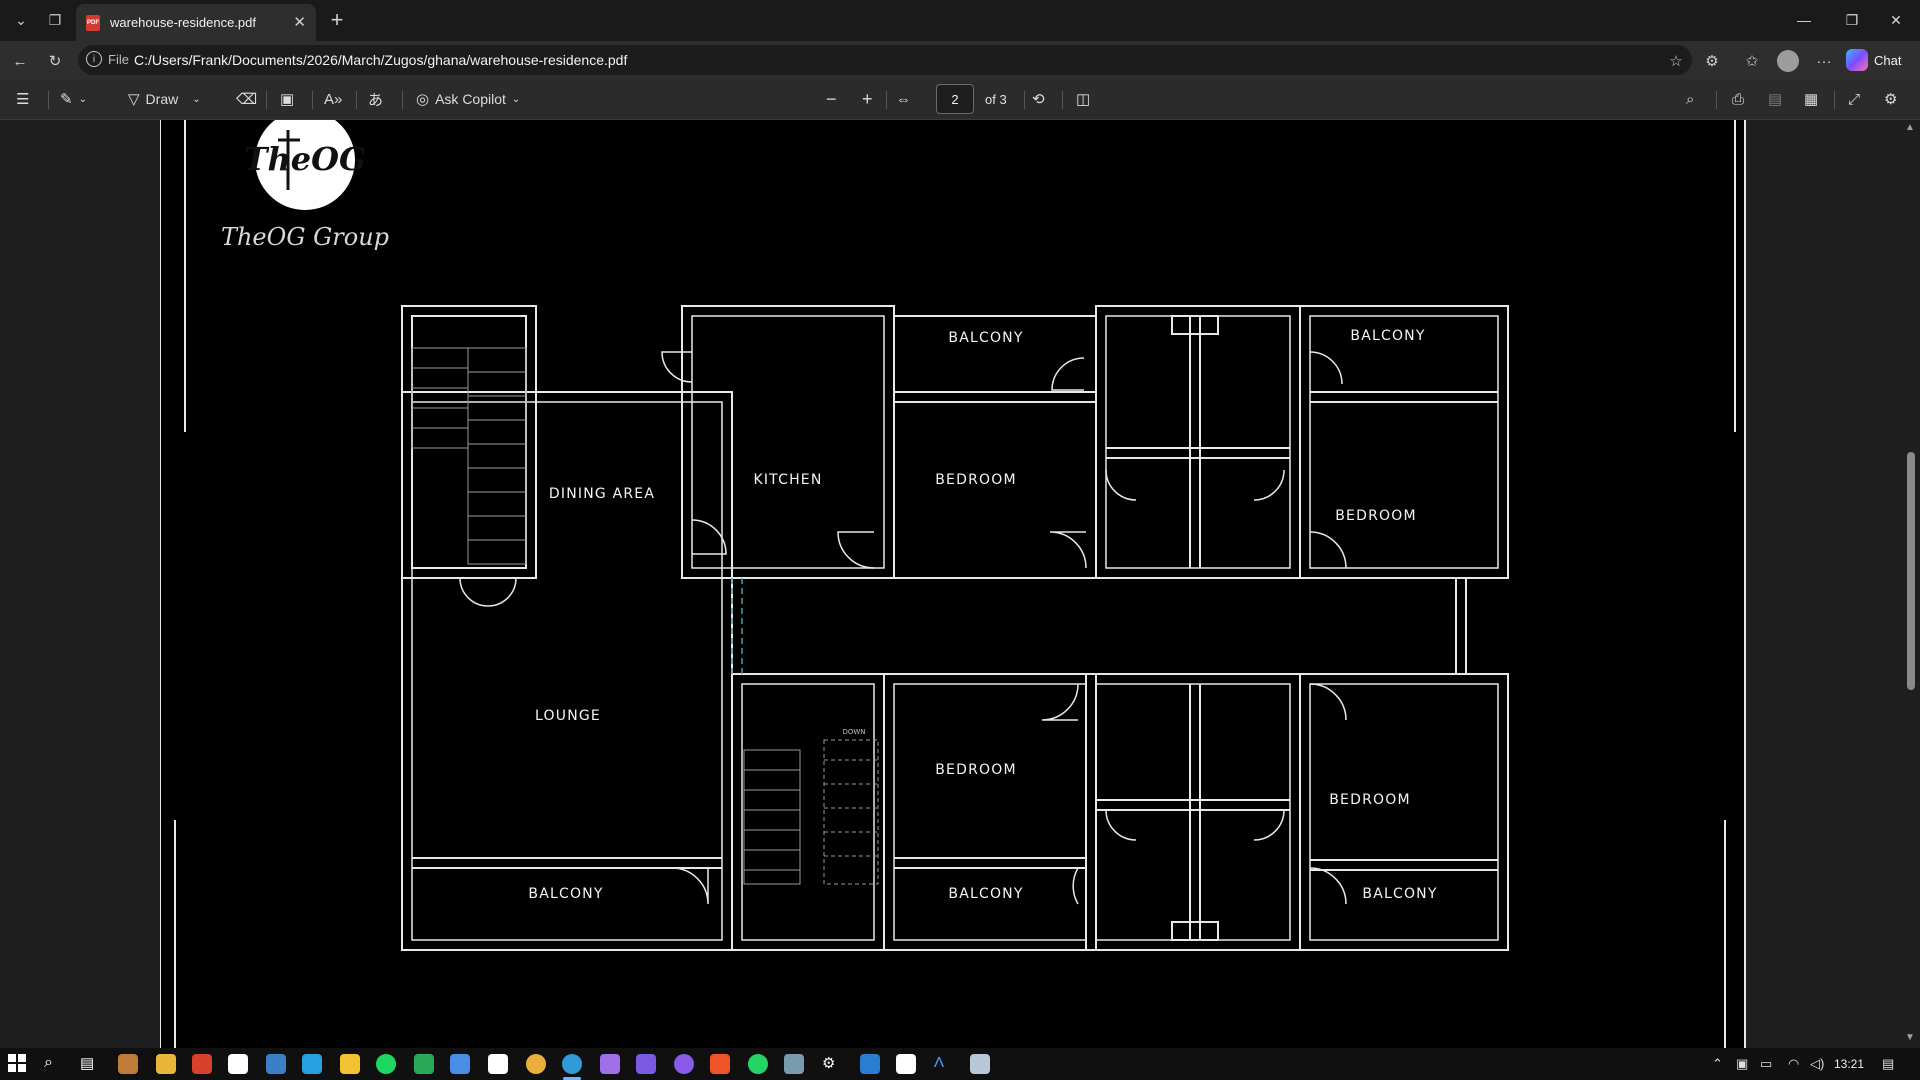 Image resolution: width=1920 pixels, height=1080 pixels. Describe the element at coordinates (1804, 20) in the screenshot. I see `minimize-icon: —` at that location.